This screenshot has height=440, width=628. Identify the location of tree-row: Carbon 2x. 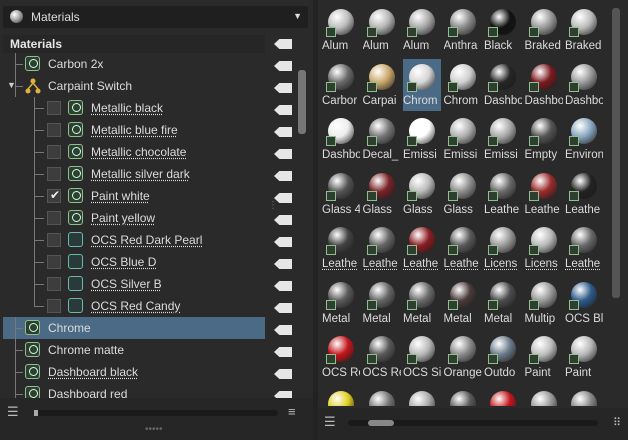
(134, 64).